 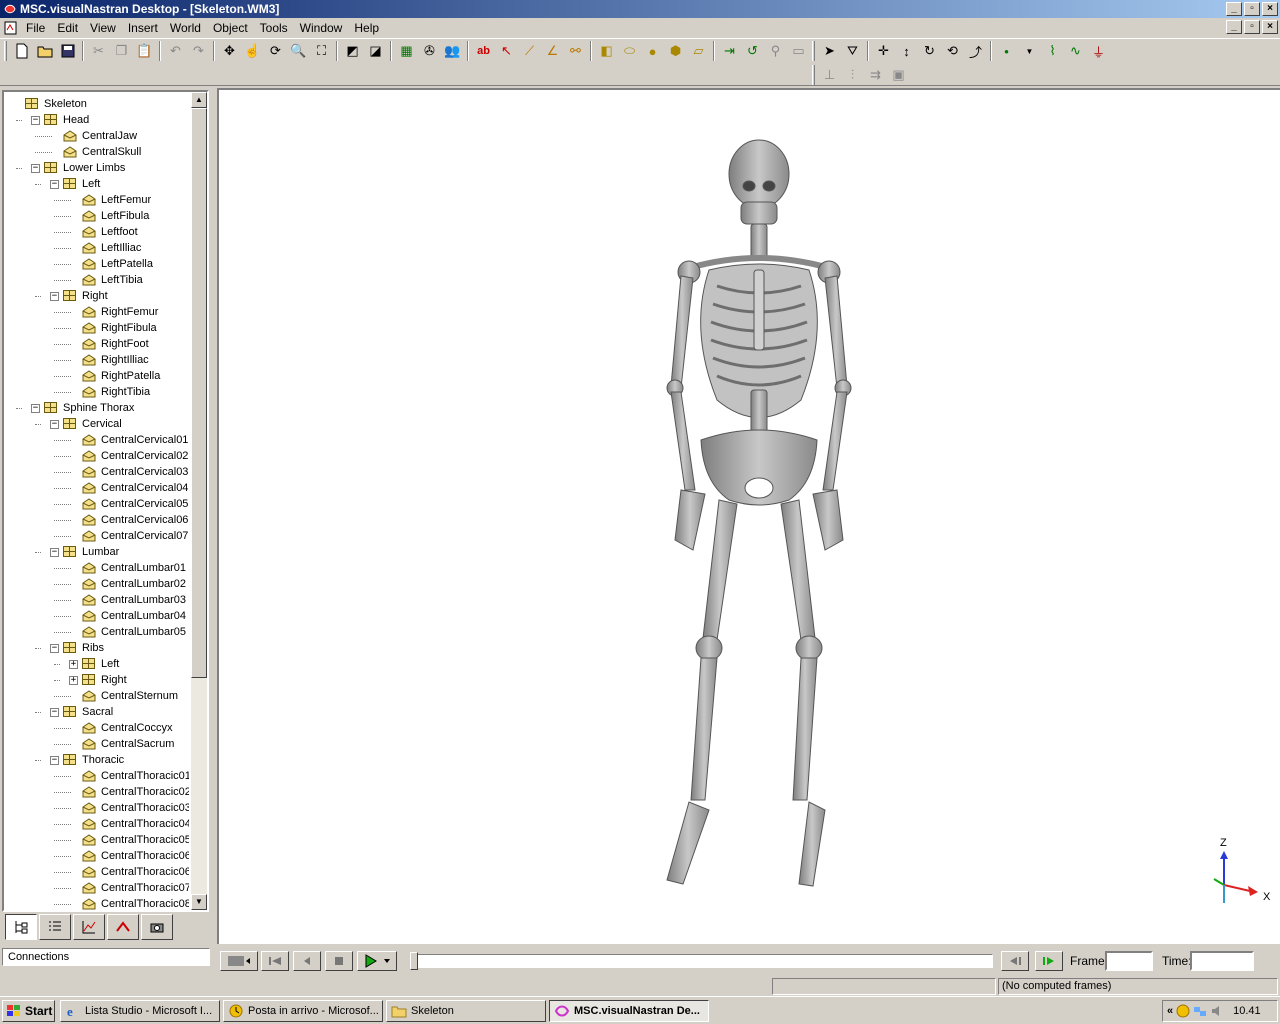 I want to click on tree-node: − Ribs, so click(x=77, y=648).